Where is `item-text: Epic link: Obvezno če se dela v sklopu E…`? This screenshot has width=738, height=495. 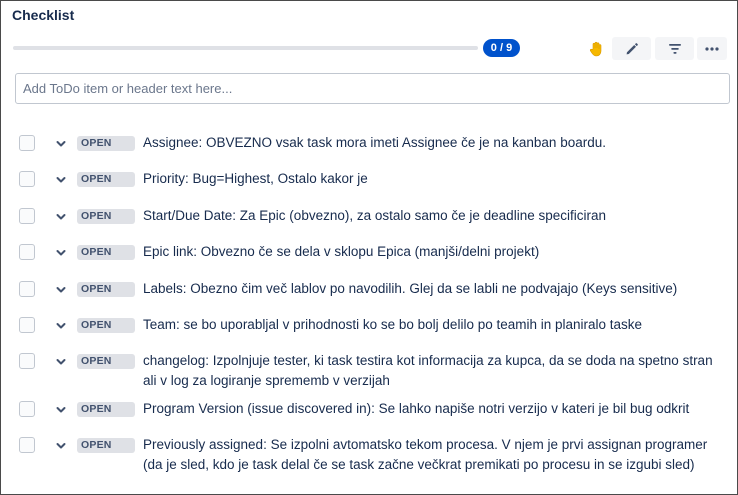
item-text: Epic link: Obvezno če se dela v sklopu E… is located at coordinates (341, 251).